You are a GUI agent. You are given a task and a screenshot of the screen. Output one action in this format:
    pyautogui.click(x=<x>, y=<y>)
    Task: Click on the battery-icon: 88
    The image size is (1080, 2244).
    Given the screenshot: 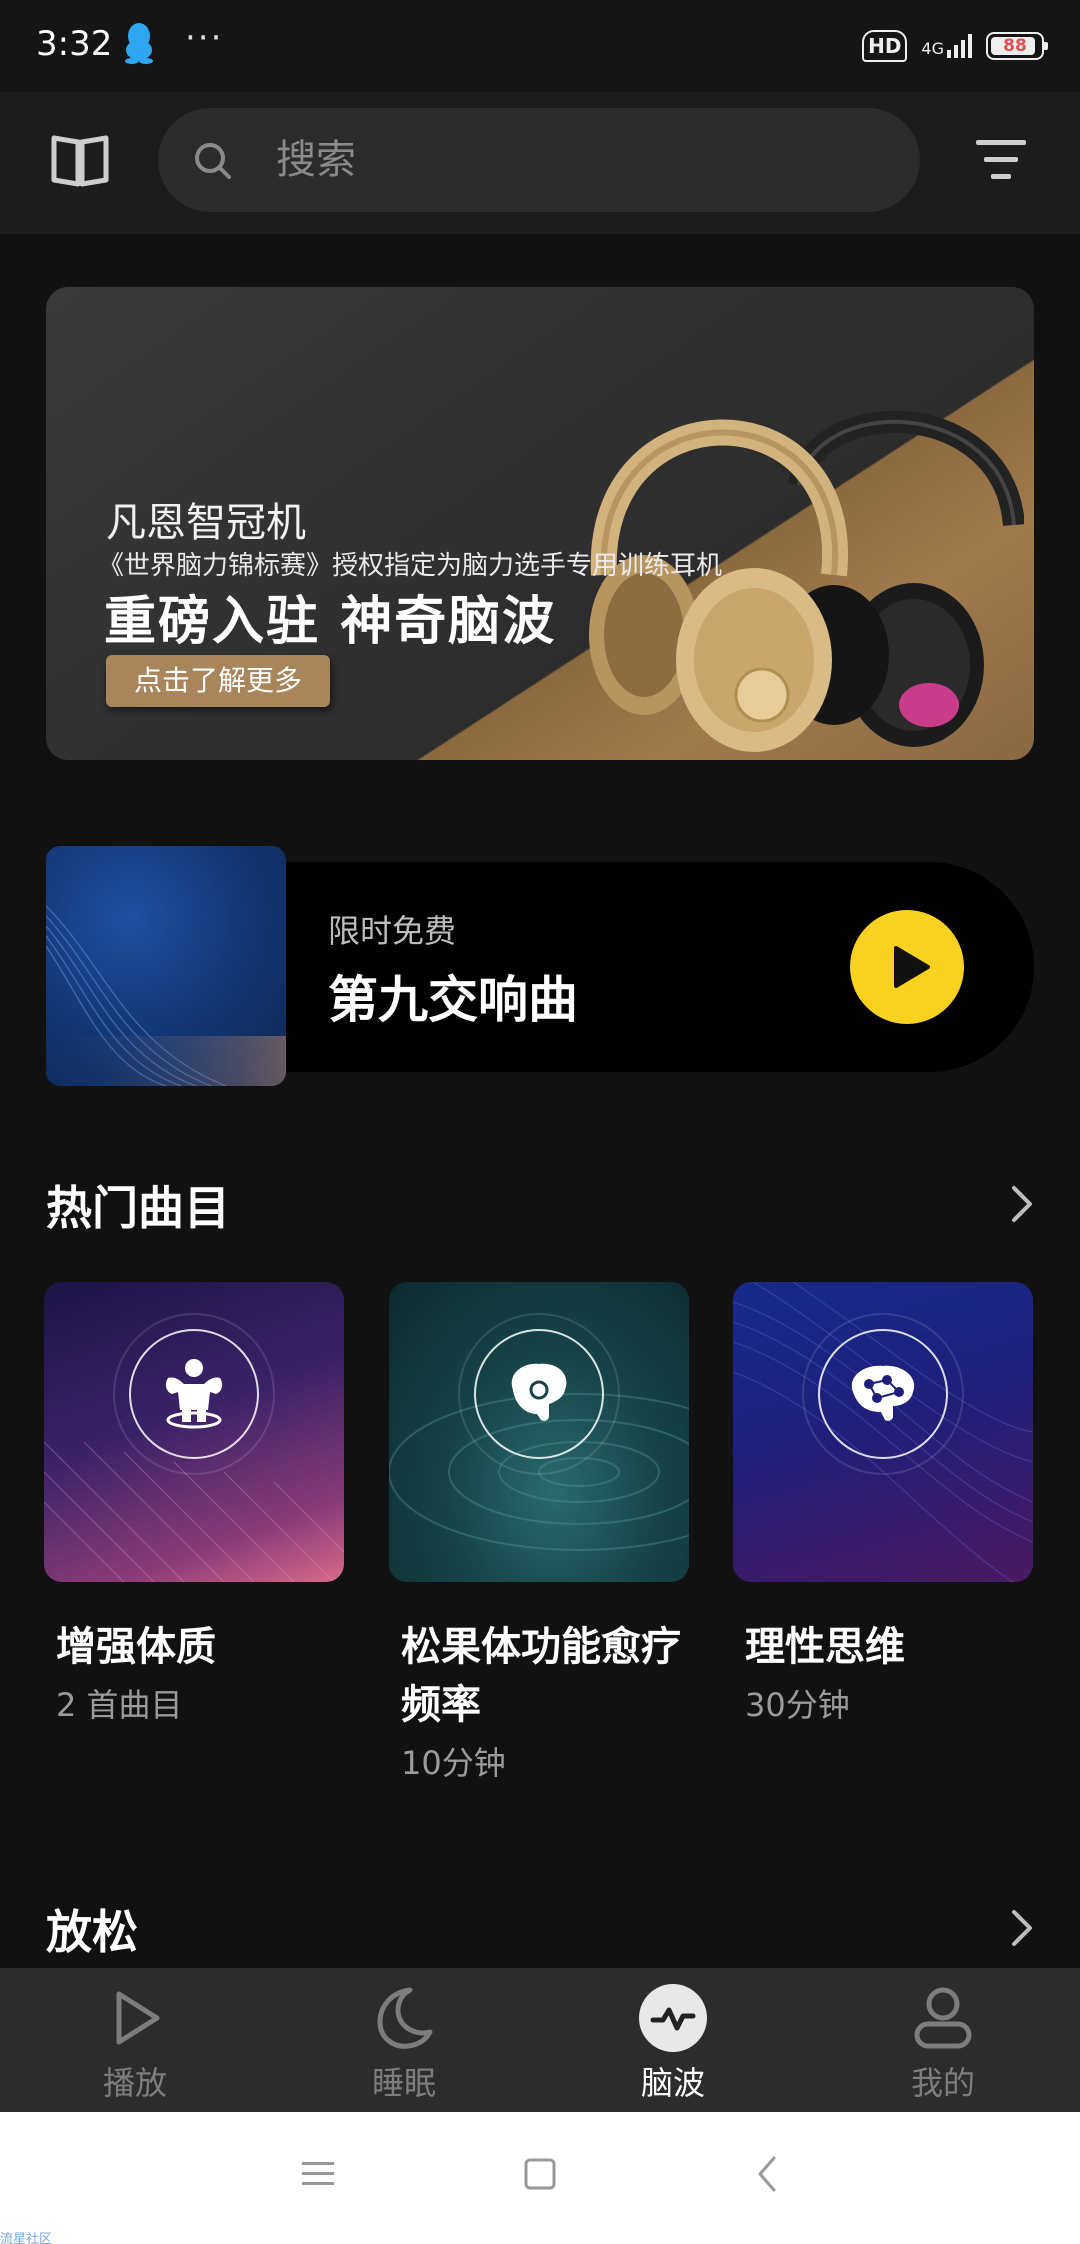 What is the action you would take?
    pyautogui.click(x=1017, y=46)
    